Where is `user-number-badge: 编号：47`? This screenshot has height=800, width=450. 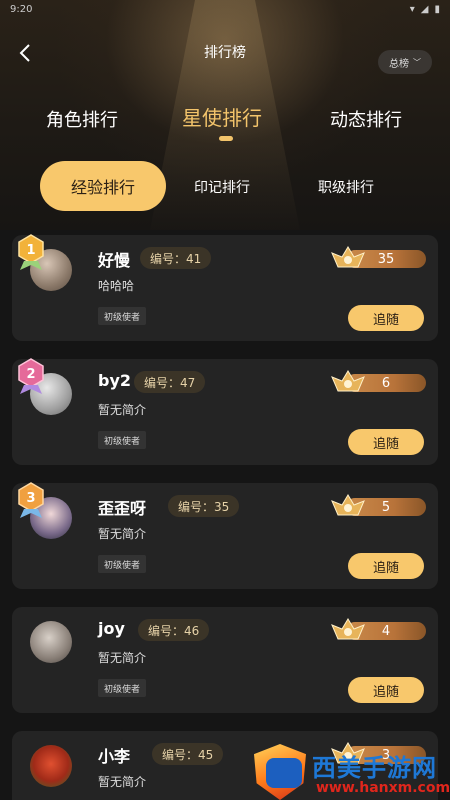 user-number-badge: 编号：47 is located at coordinates (170, 382).